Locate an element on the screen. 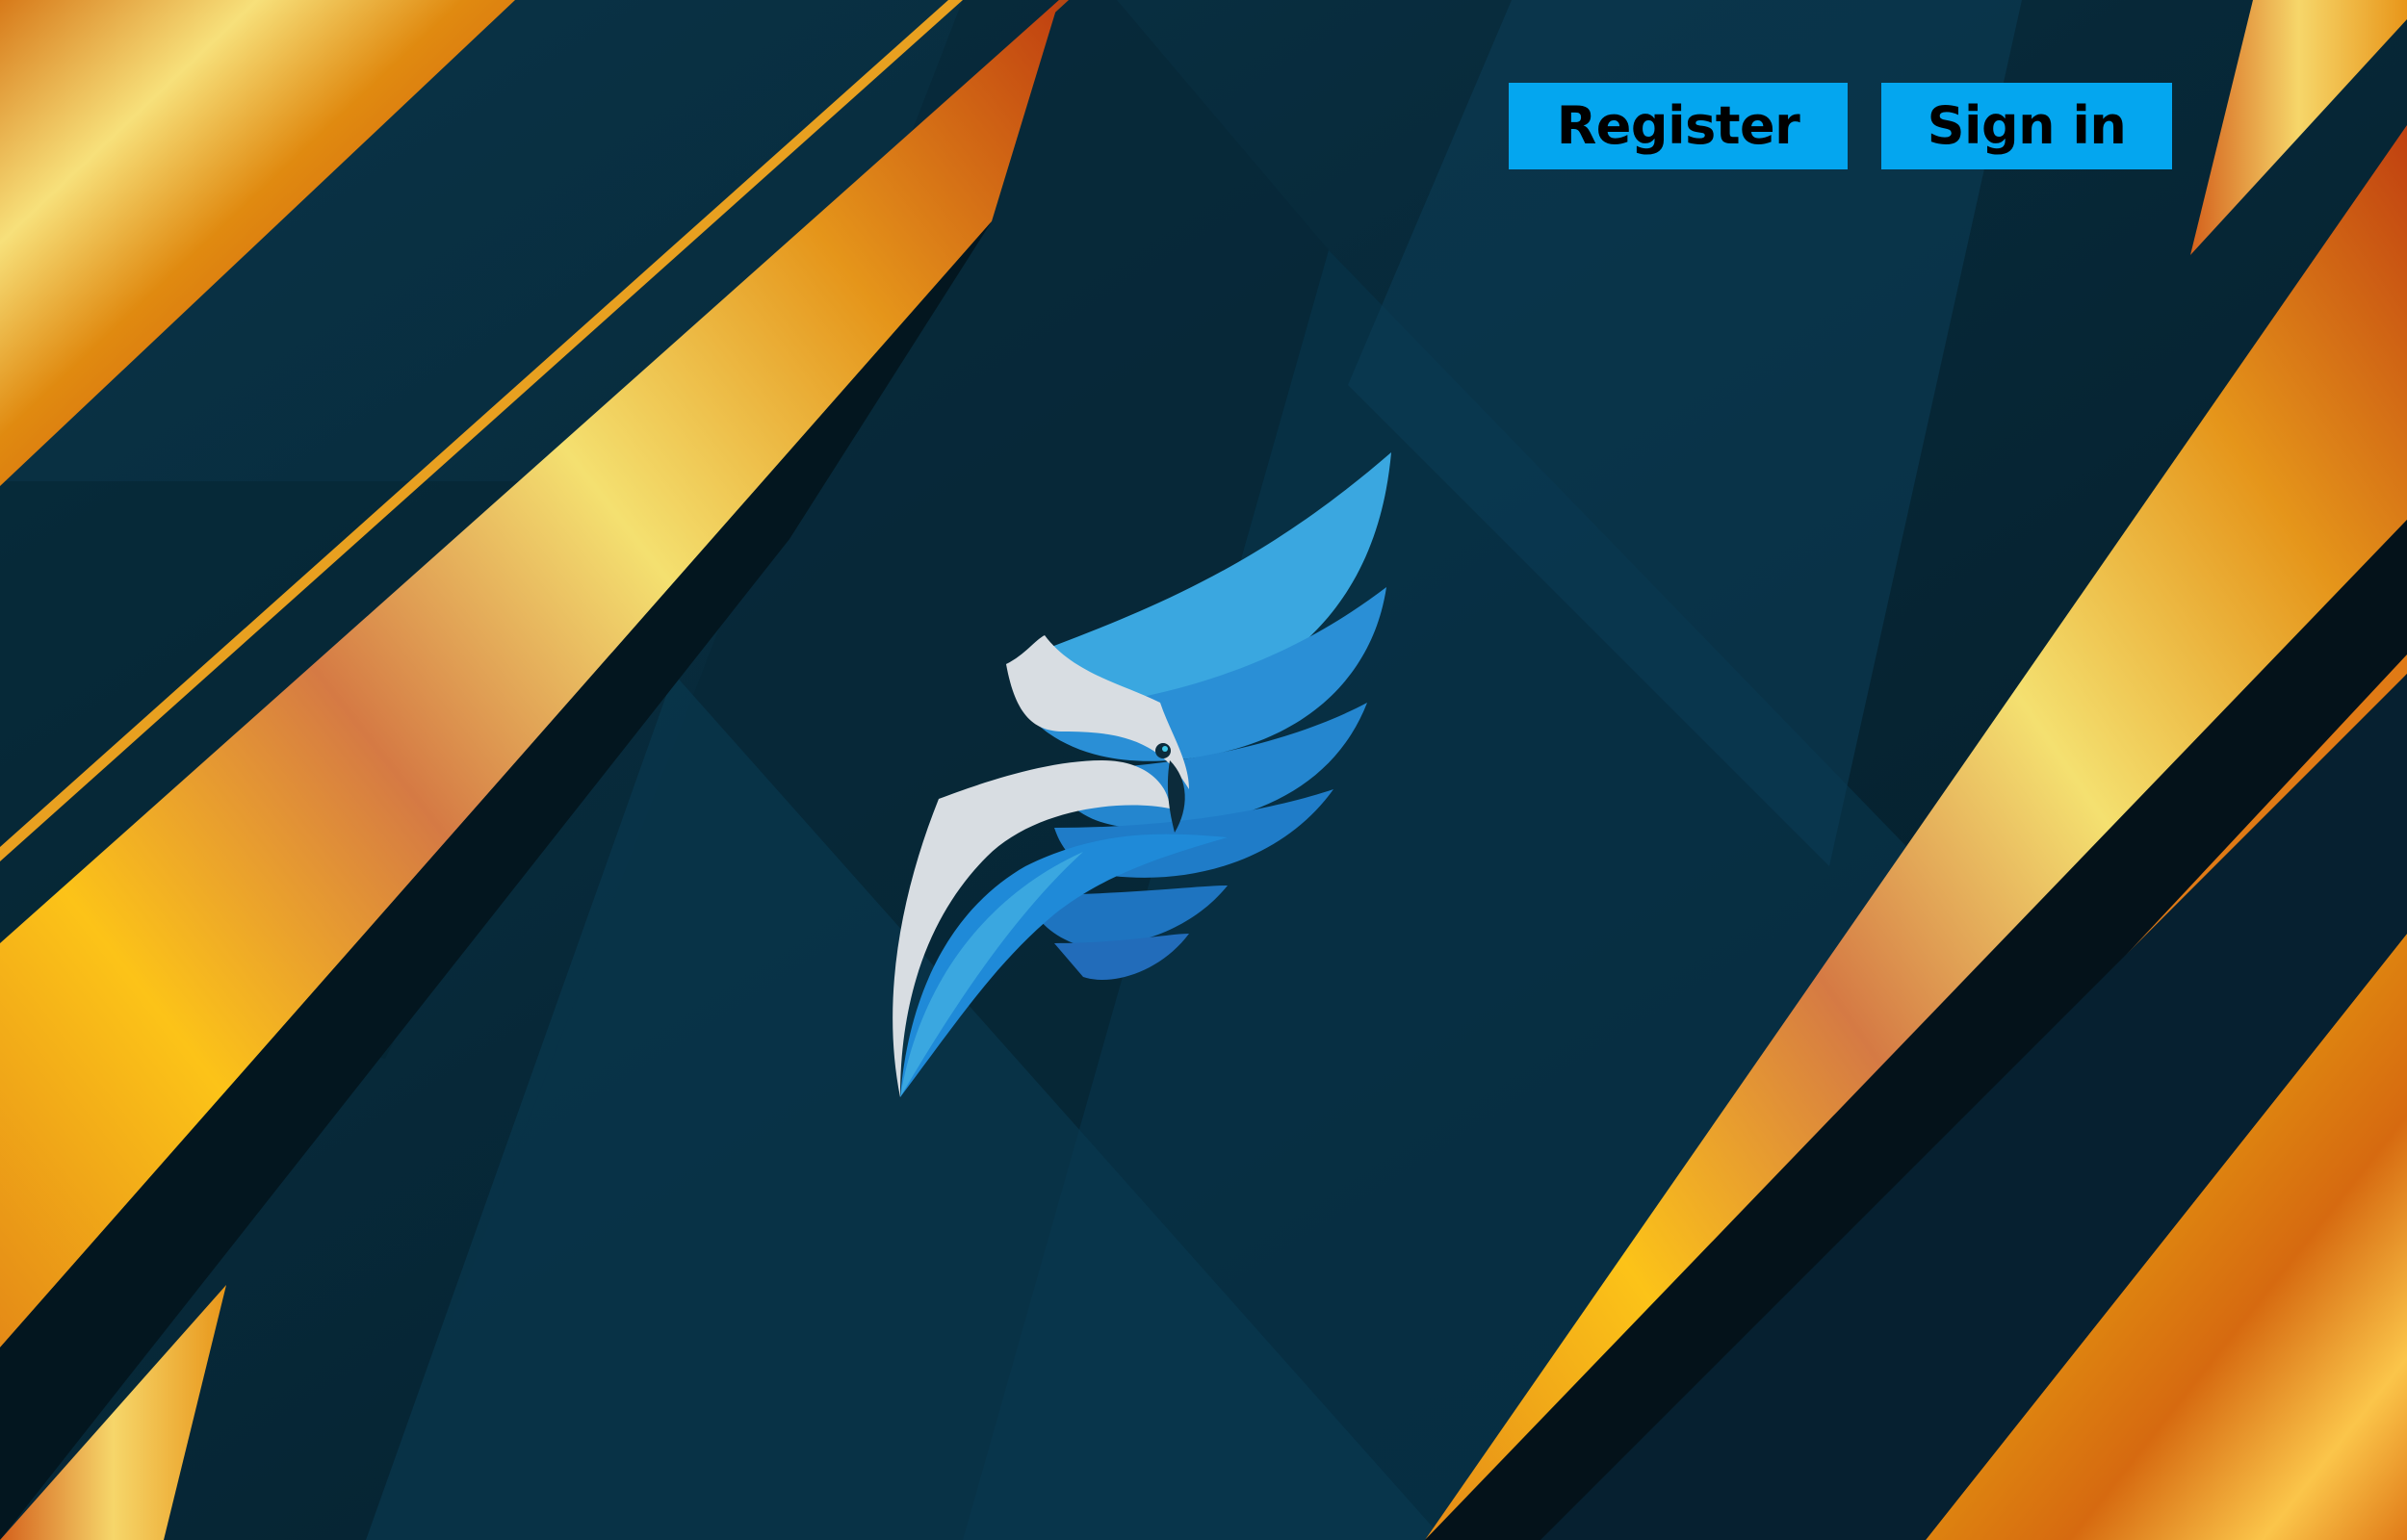  eagle-wing-logo-icon is located at coordinates (1142, 774).